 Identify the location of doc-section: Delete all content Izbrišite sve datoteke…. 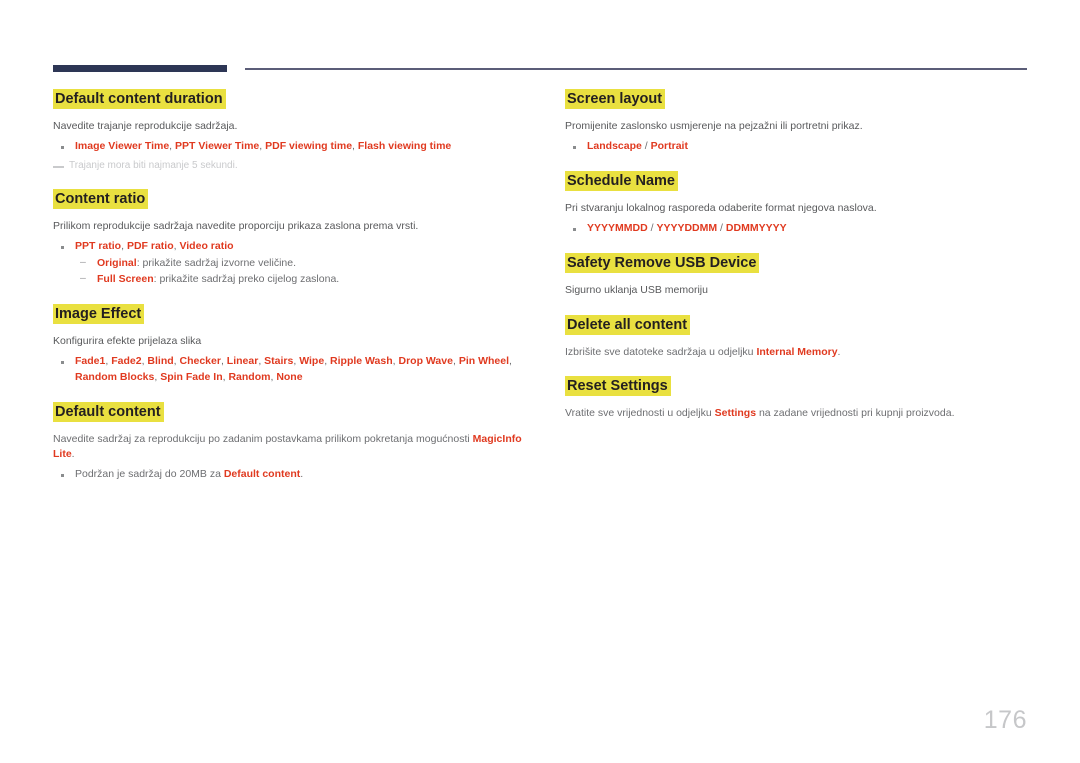
(798, 337).